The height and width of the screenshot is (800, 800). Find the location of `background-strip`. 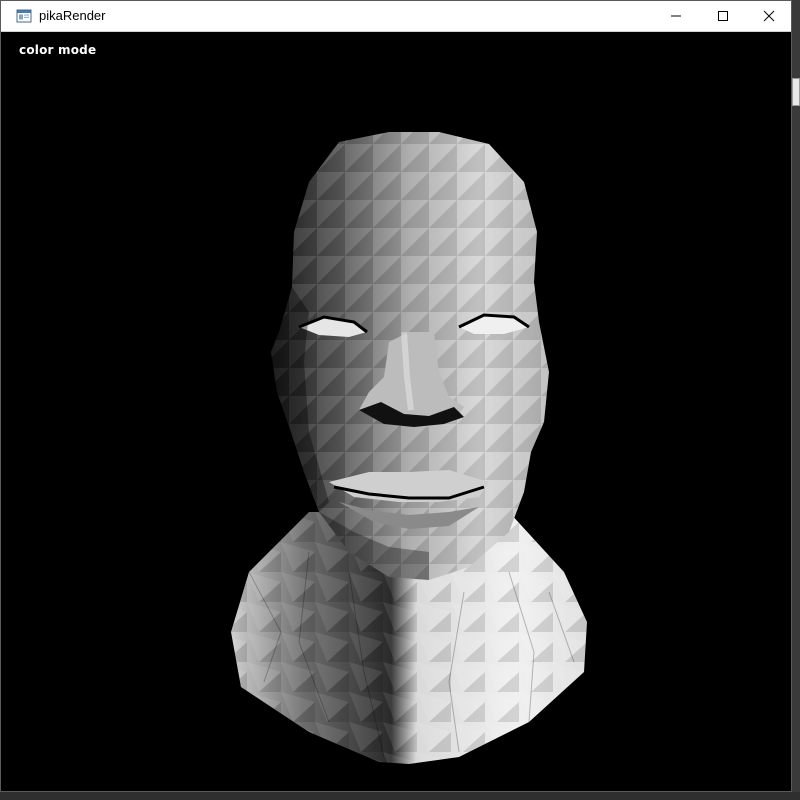

background-strip is located at coordinates (796, 400).